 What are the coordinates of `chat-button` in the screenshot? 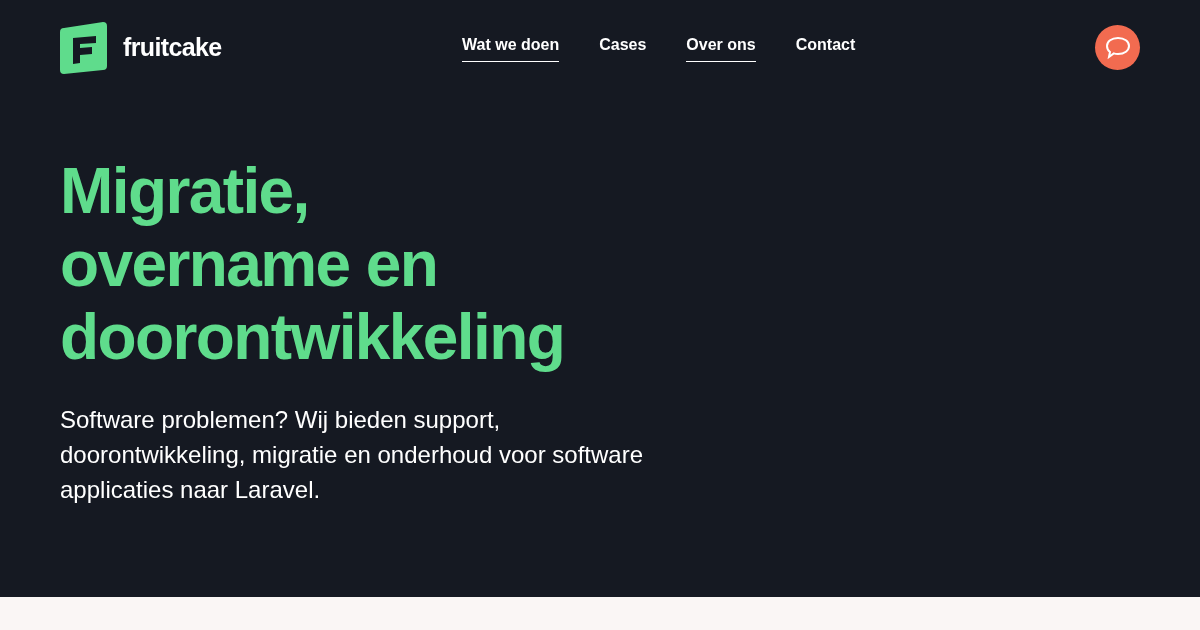 It's located at (1117, 47).